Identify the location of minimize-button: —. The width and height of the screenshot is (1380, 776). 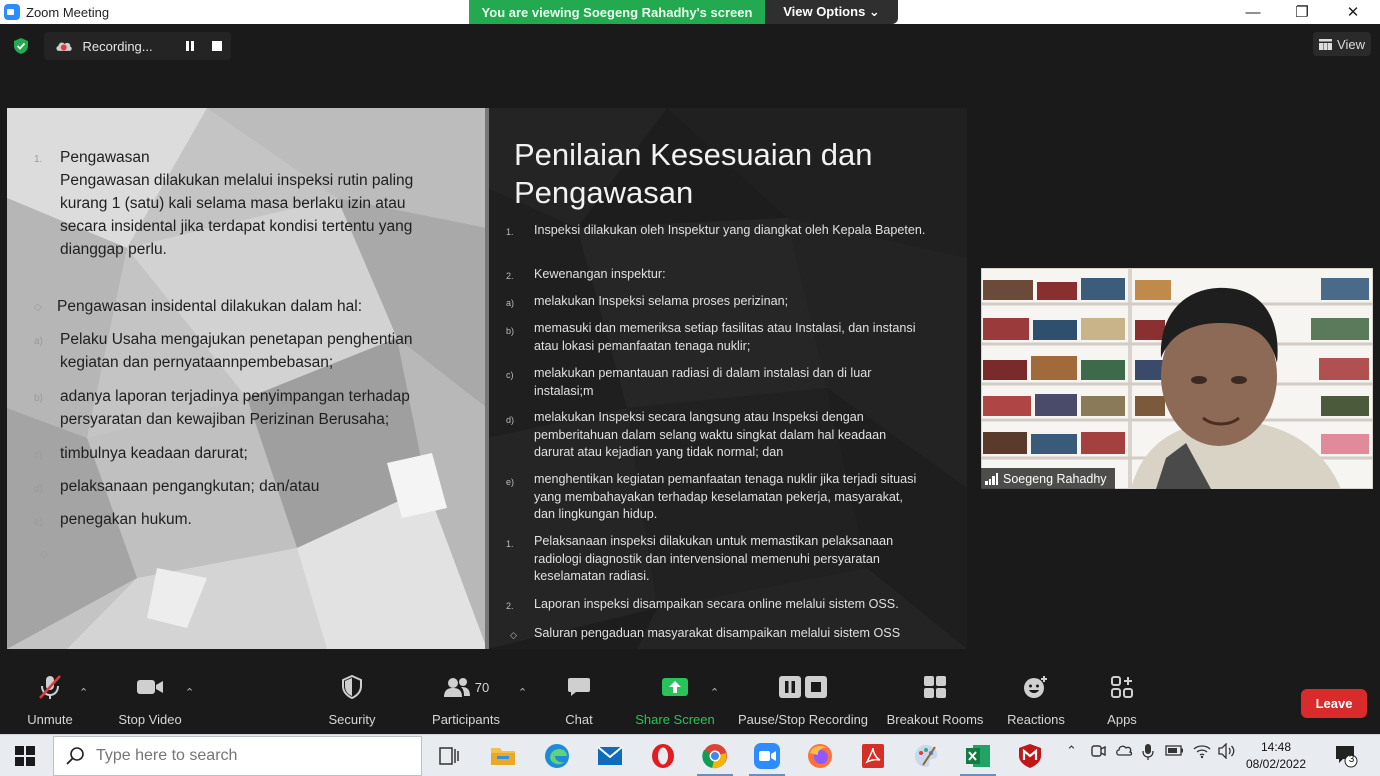
(1253, 12).